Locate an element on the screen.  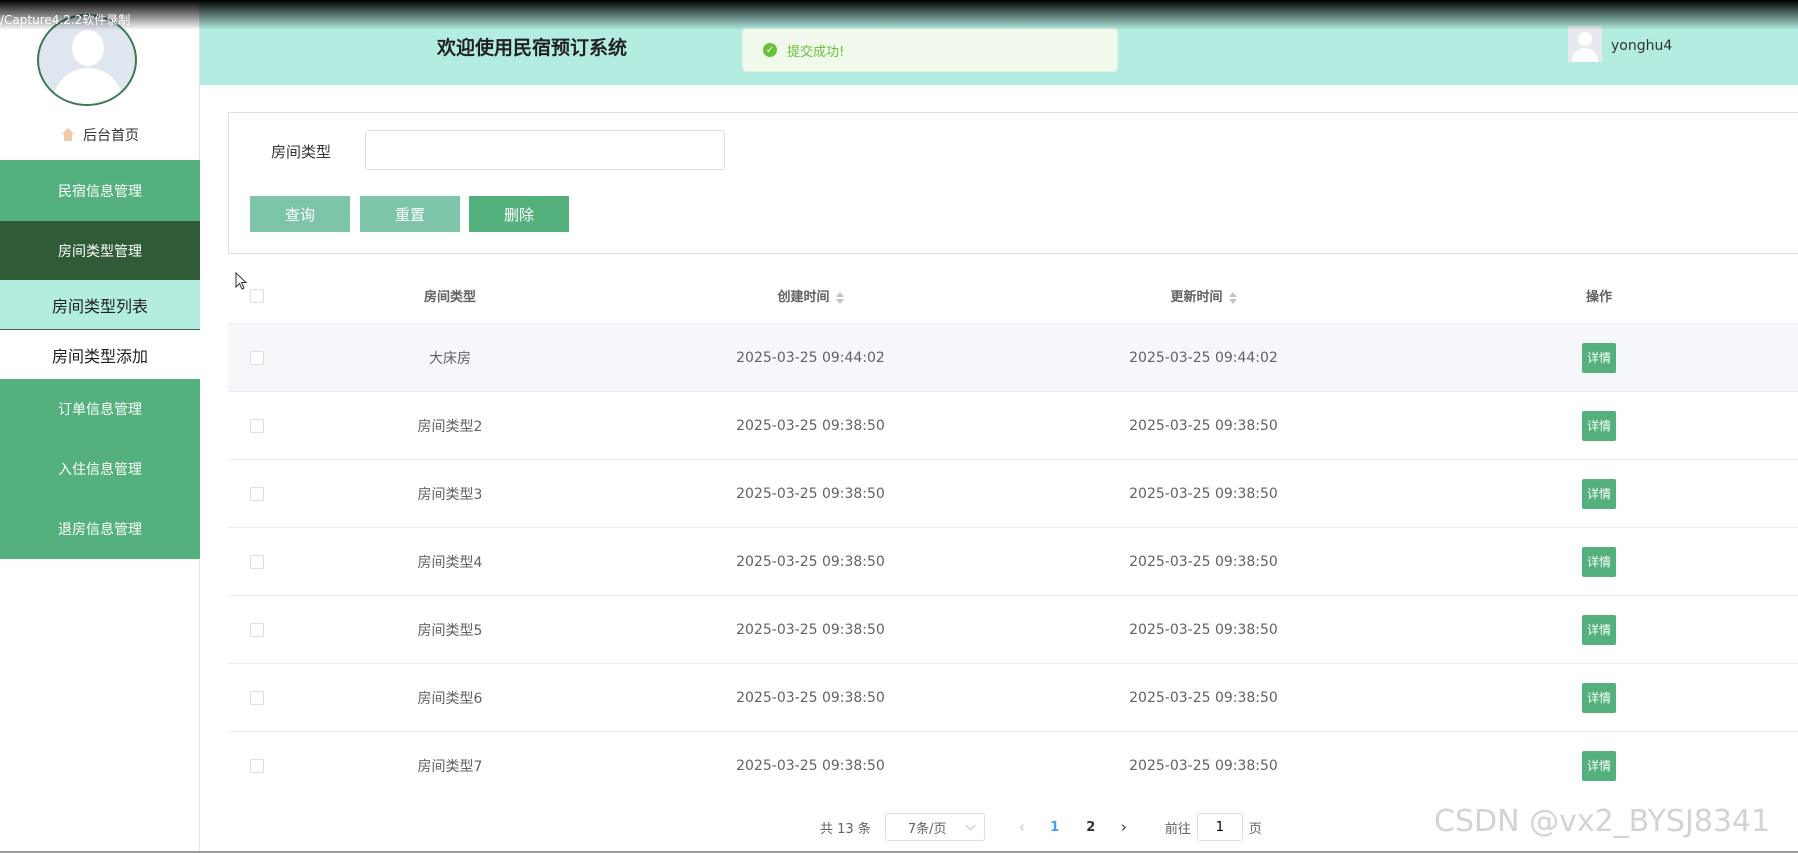
menu-room-type-management: 房间类型管理 is located at coordinates (100, 250).